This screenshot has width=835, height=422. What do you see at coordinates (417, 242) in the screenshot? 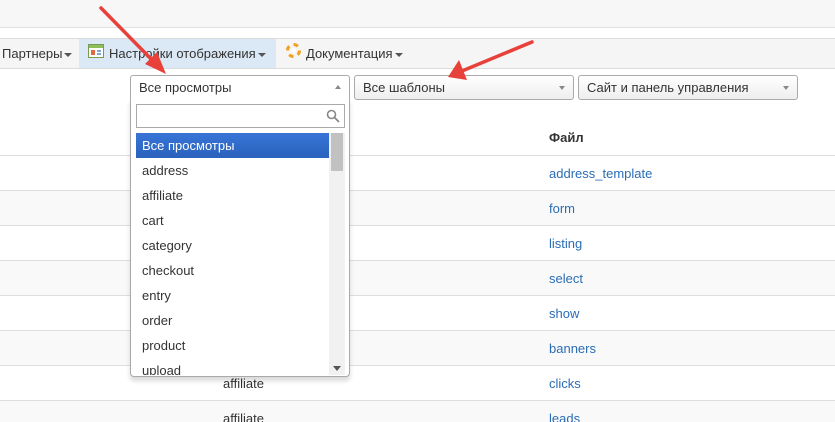
I see `table-row: listing` at bounding box center [417, 242].